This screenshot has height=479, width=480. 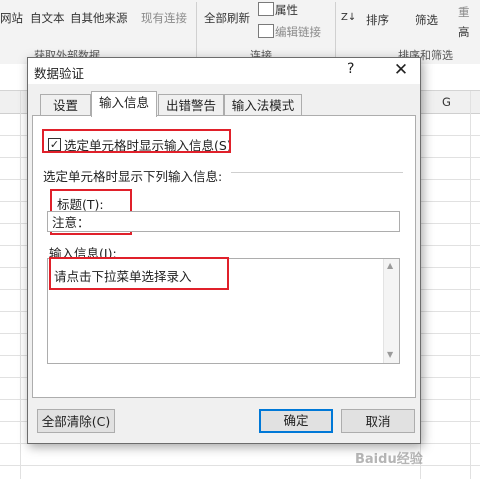 I want to click on edit-links-icon, so click(x=266, y=31).